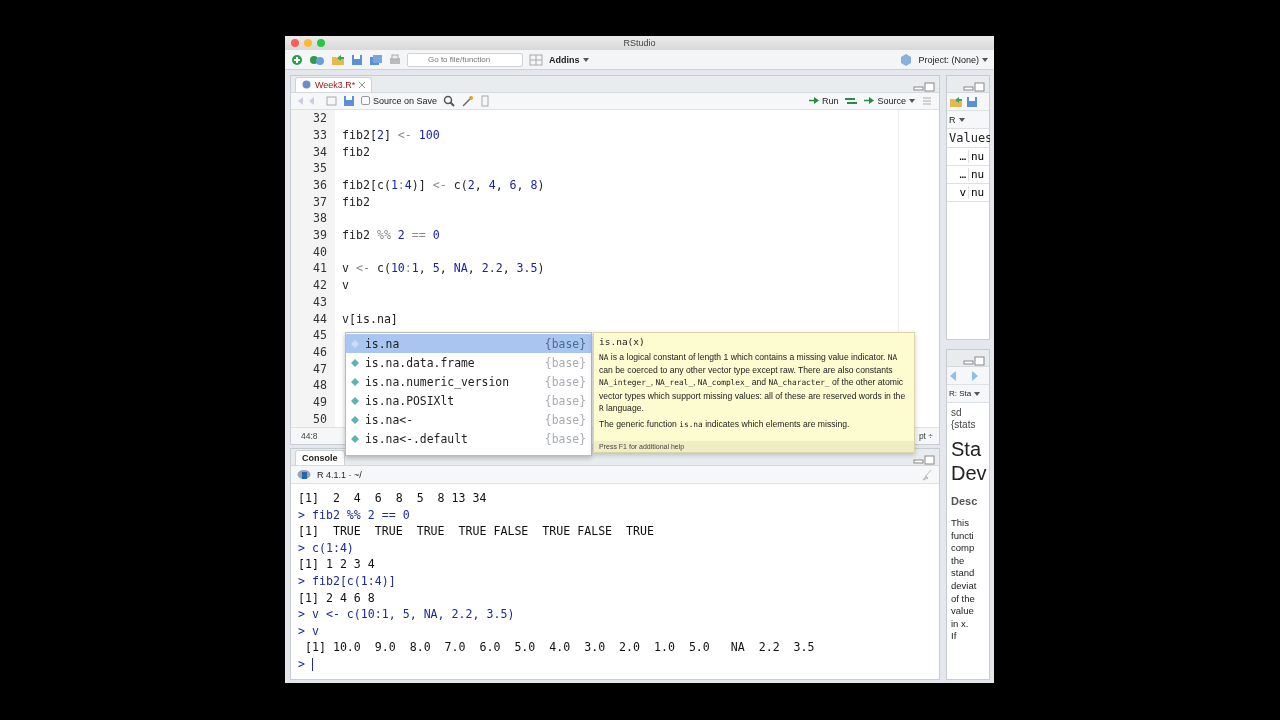 Image resolution: width=1280 pixels, height=720 pixels. I want to click on new-file-icon, so click(297, 59).